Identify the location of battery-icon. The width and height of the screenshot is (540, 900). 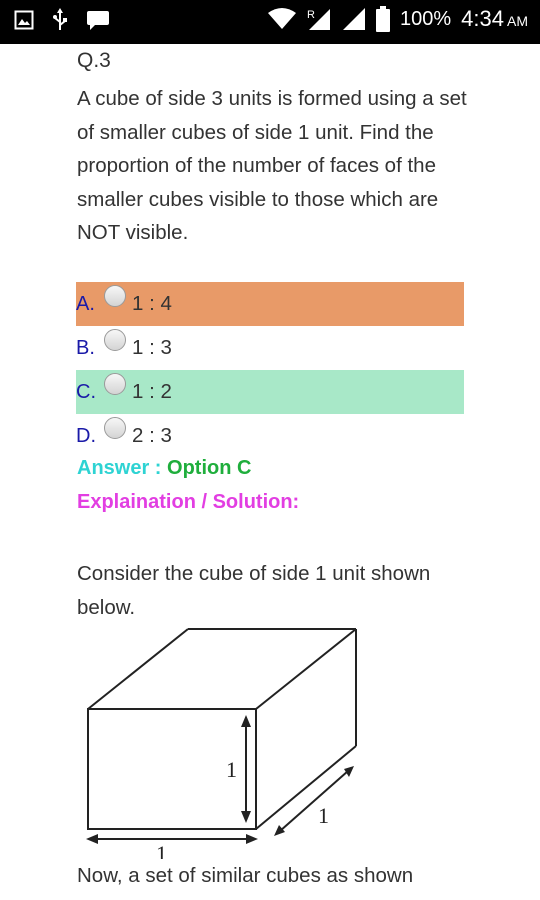
(383, 19).